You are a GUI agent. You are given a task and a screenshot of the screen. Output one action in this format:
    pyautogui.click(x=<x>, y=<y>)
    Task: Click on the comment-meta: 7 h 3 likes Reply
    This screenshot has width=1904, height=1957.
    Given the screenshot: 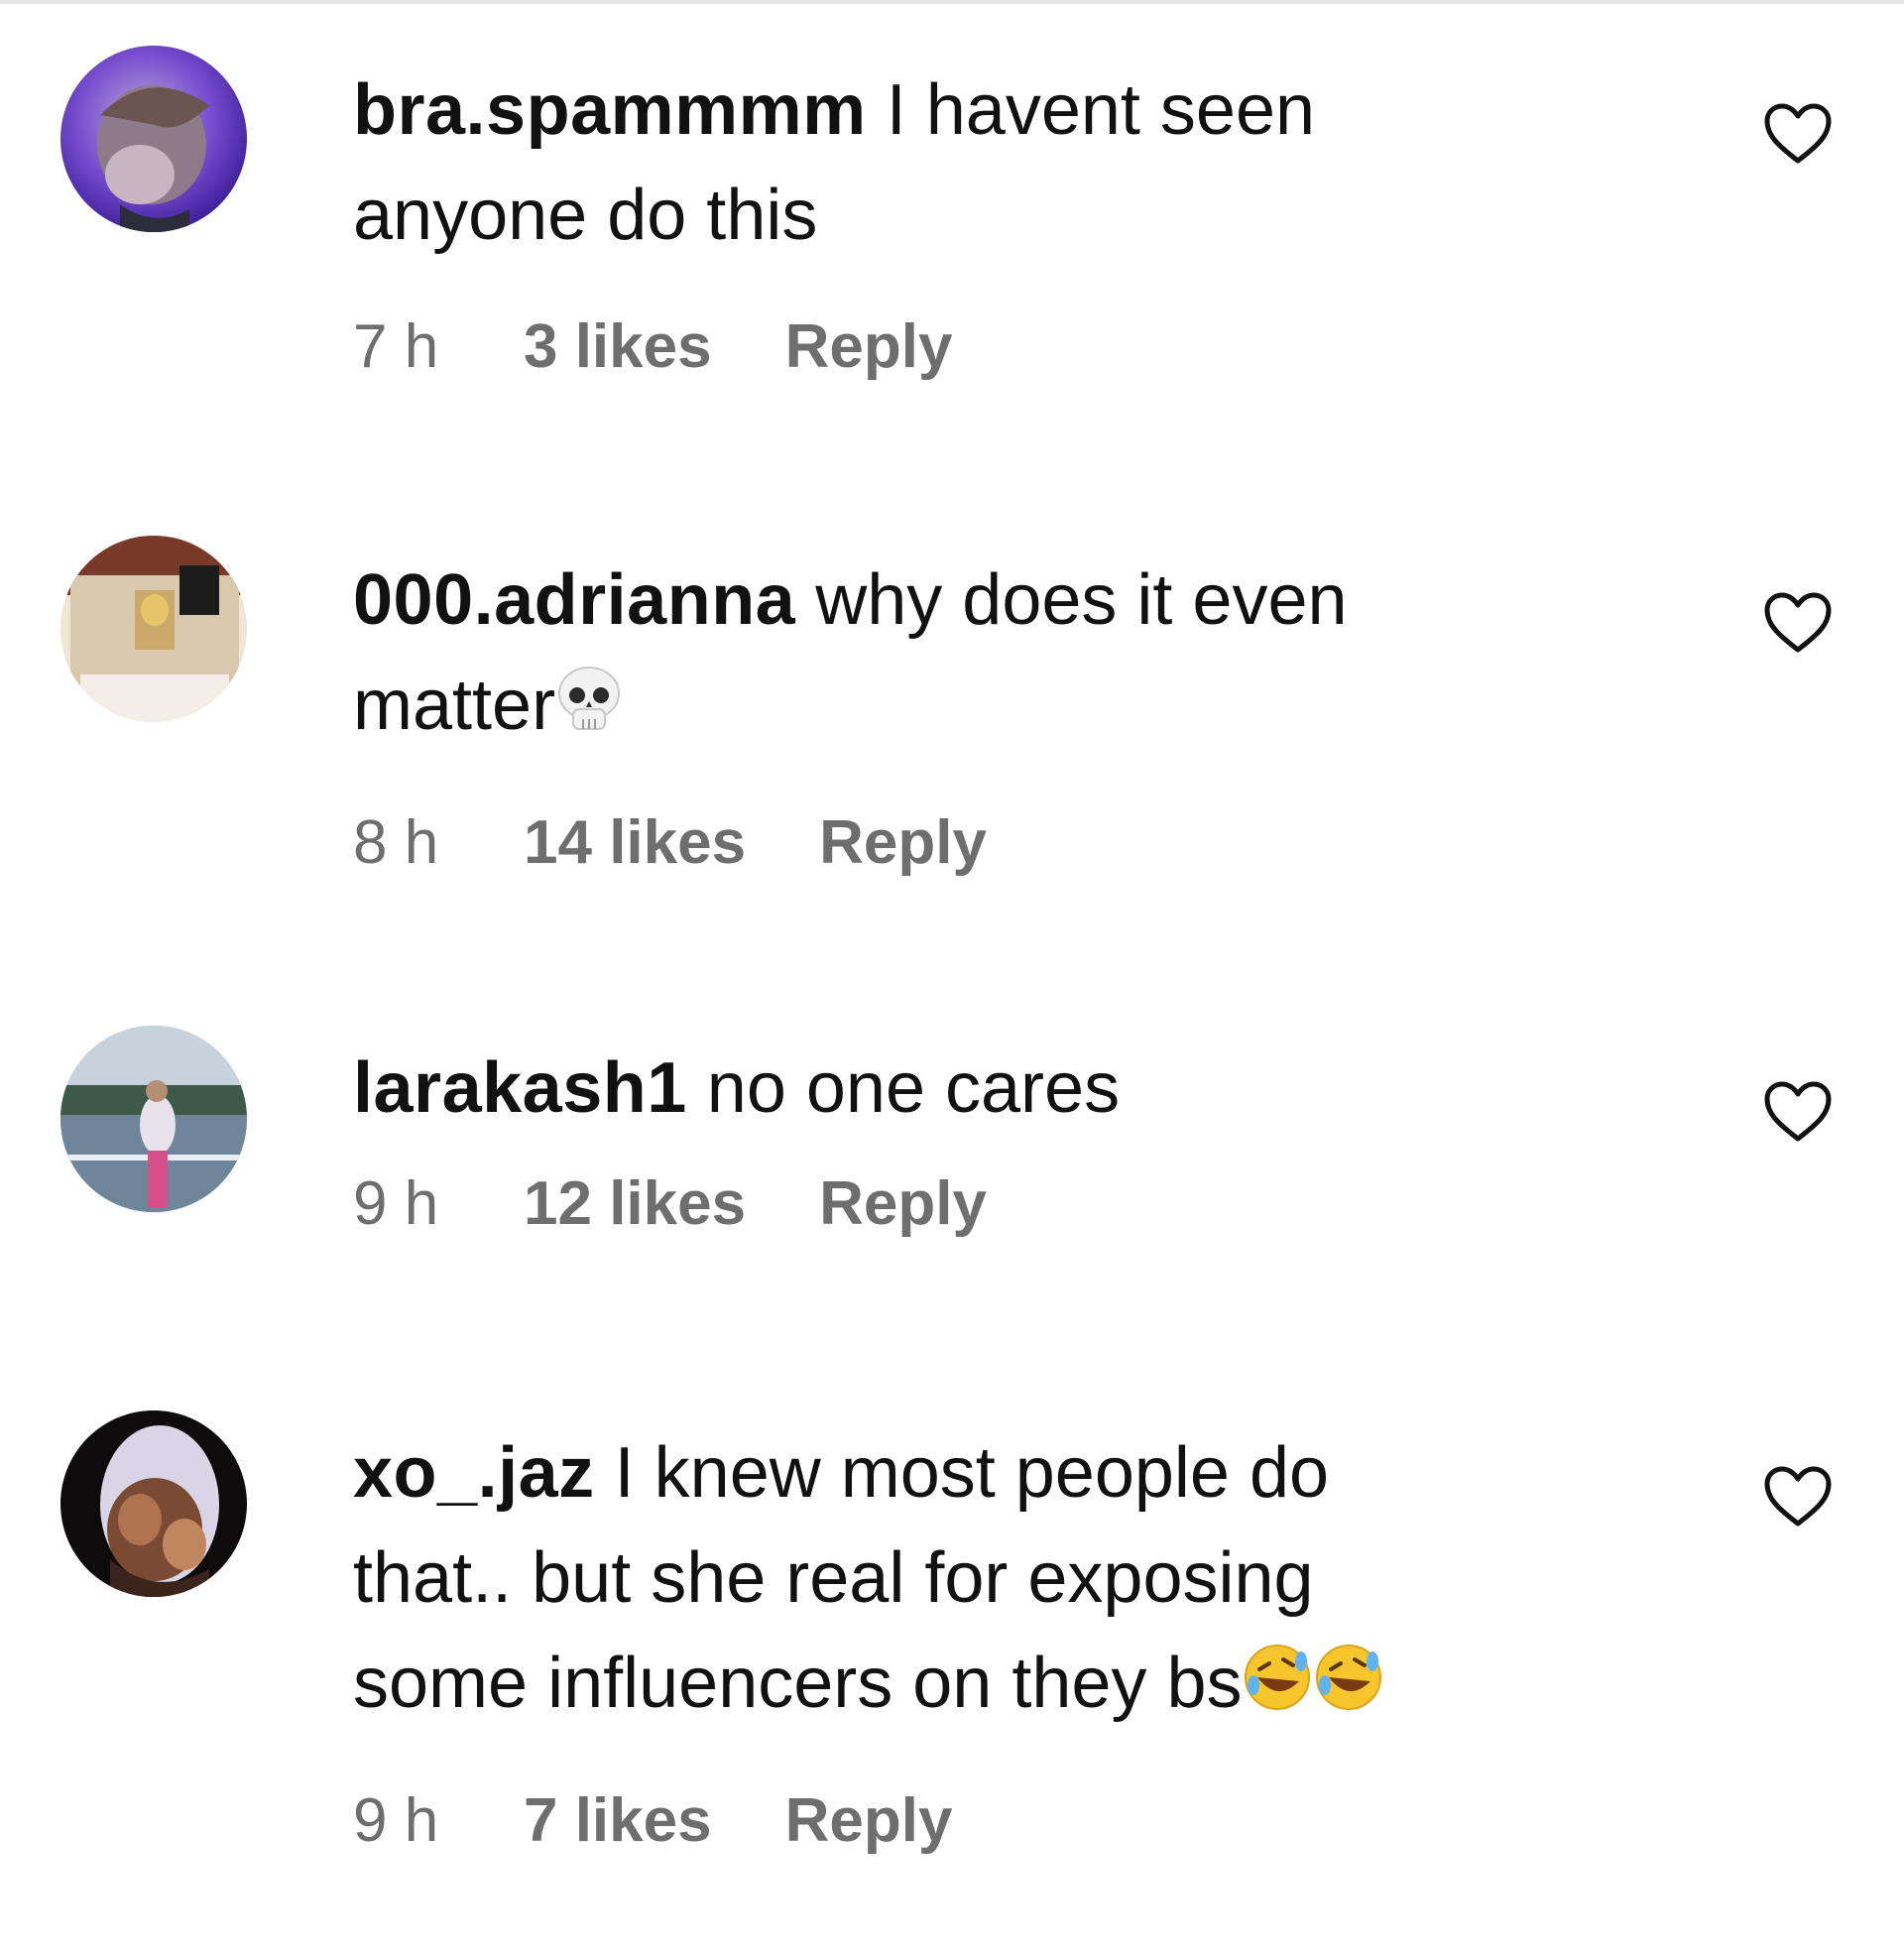 What is the action you would take?
    pyautogui.click(x=948, y=346)
    